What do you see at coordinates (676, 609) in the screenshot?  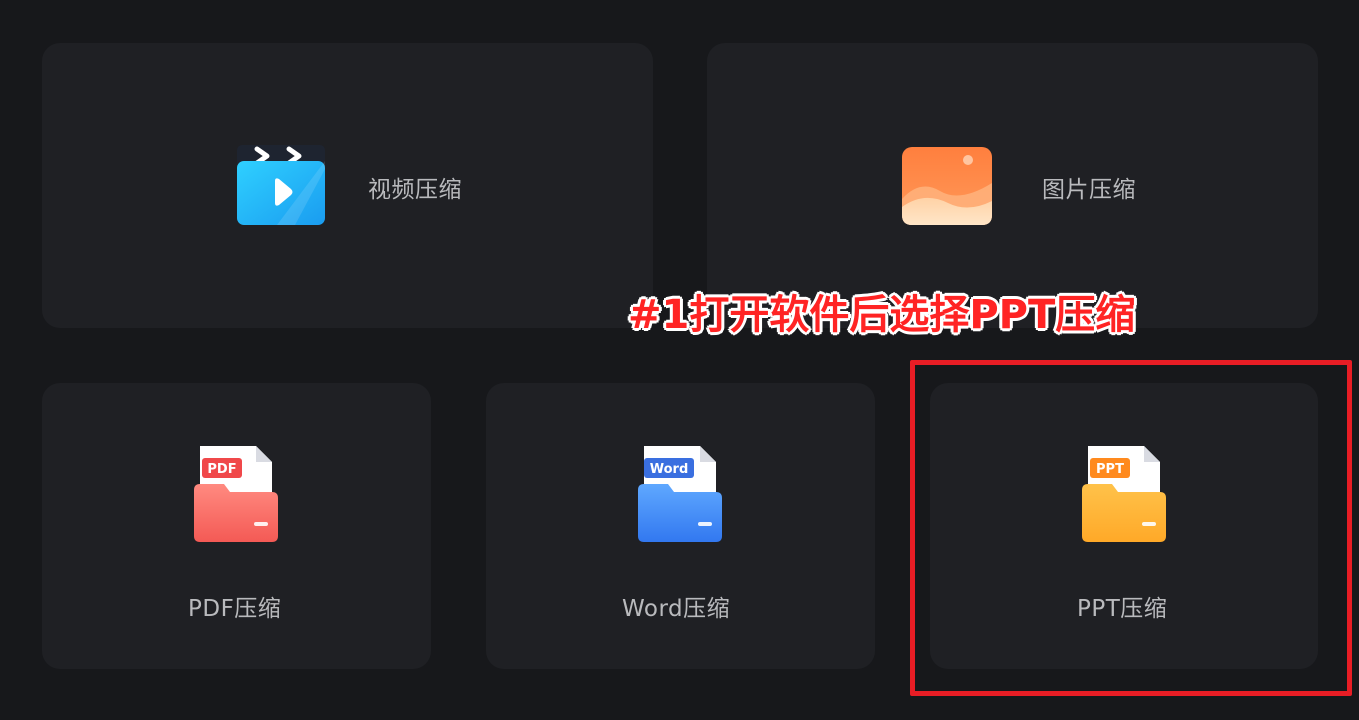 I see `word-compress-label: Word压缩` at bounding box center [676, 609].